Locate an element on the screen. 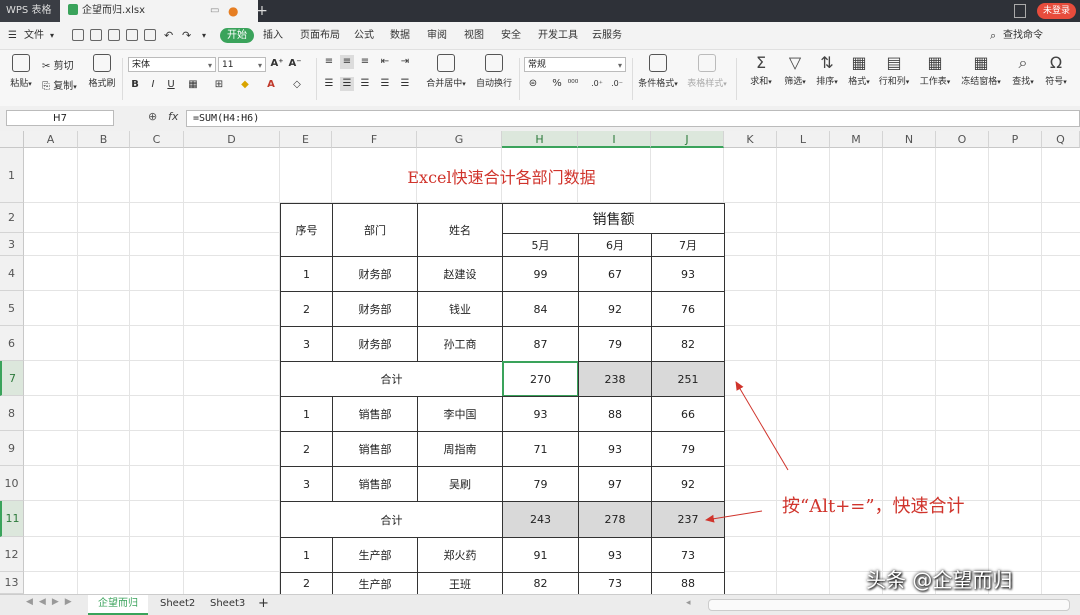 This screenshot has width=1080, height=615. scroll-left-icon: ◂ is located at coordinates (688, 603).